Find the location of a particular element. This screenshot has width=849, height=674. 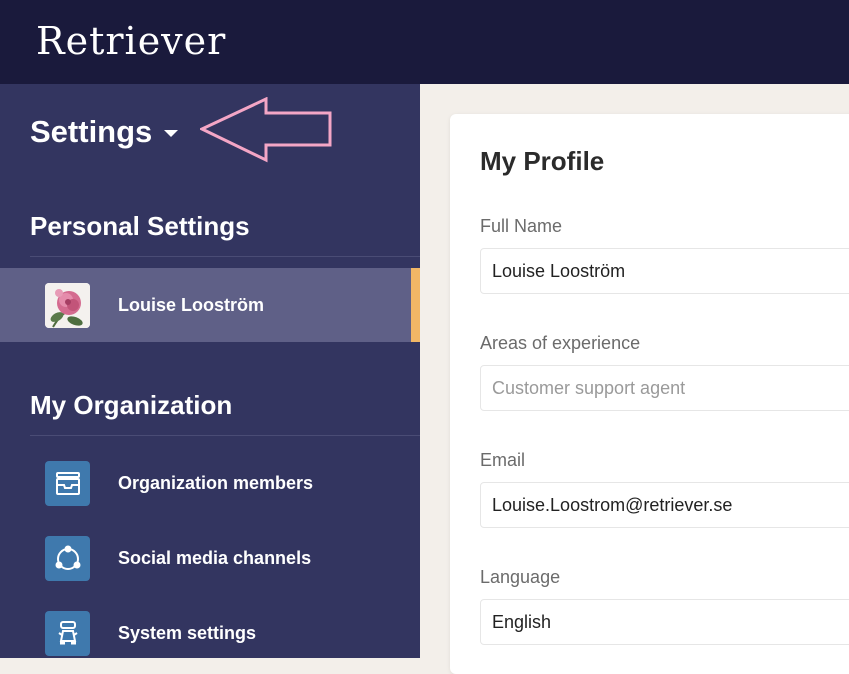

sidebar-item-label: Social media channels is located at coordinates (215, 558).